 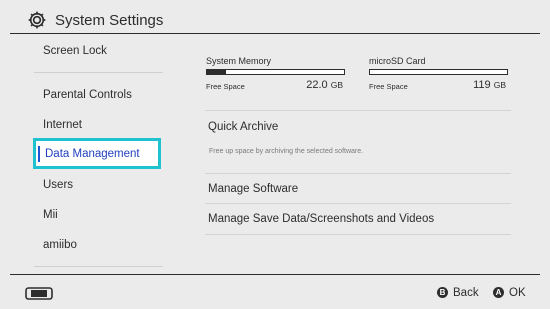 I want to click on back-button: B Back, so click(x=458, y=293).